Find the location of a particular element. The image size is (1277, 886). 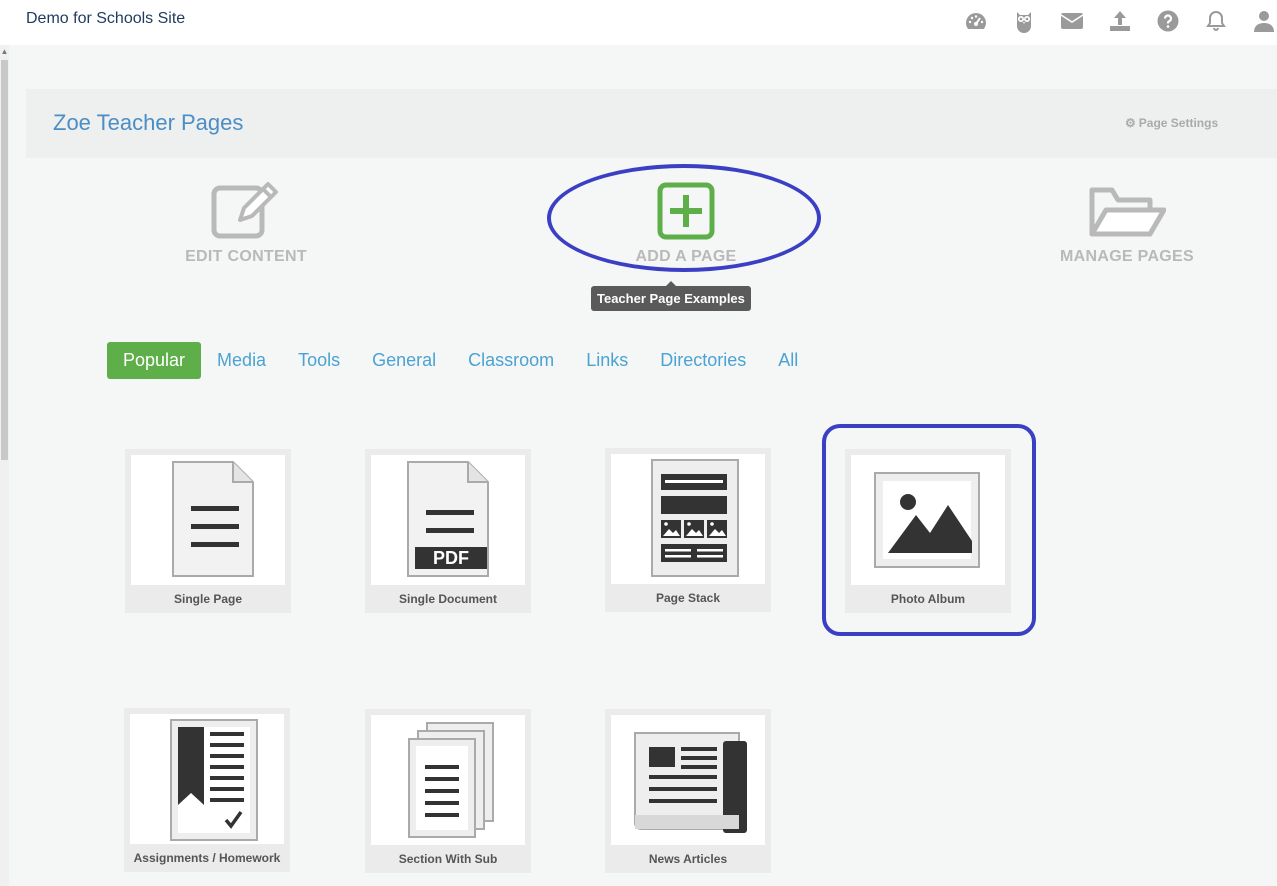

pdf-badge: PDF is located at coordinates (451, 558).